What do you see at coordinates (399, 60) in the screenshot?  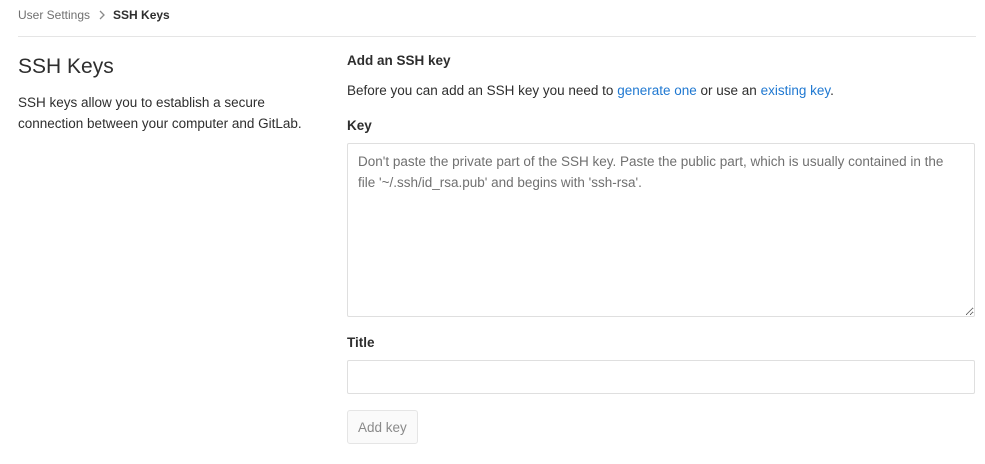 I see `form-section-title: Add an SSH key` at bounding box center [399, 60].